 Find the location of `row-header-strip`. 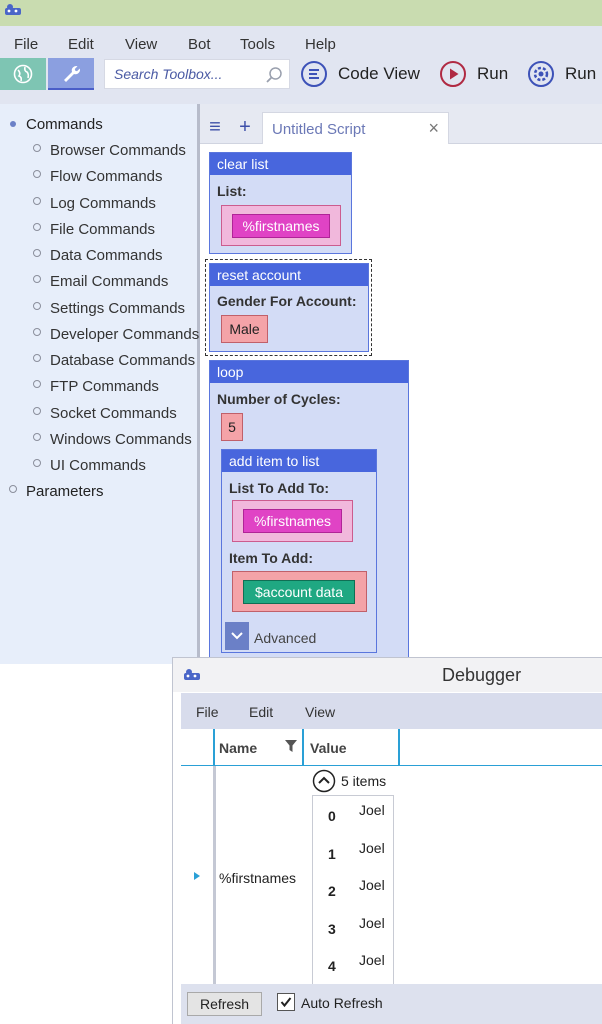

row-header-strip is located at coordinates (214, 875).